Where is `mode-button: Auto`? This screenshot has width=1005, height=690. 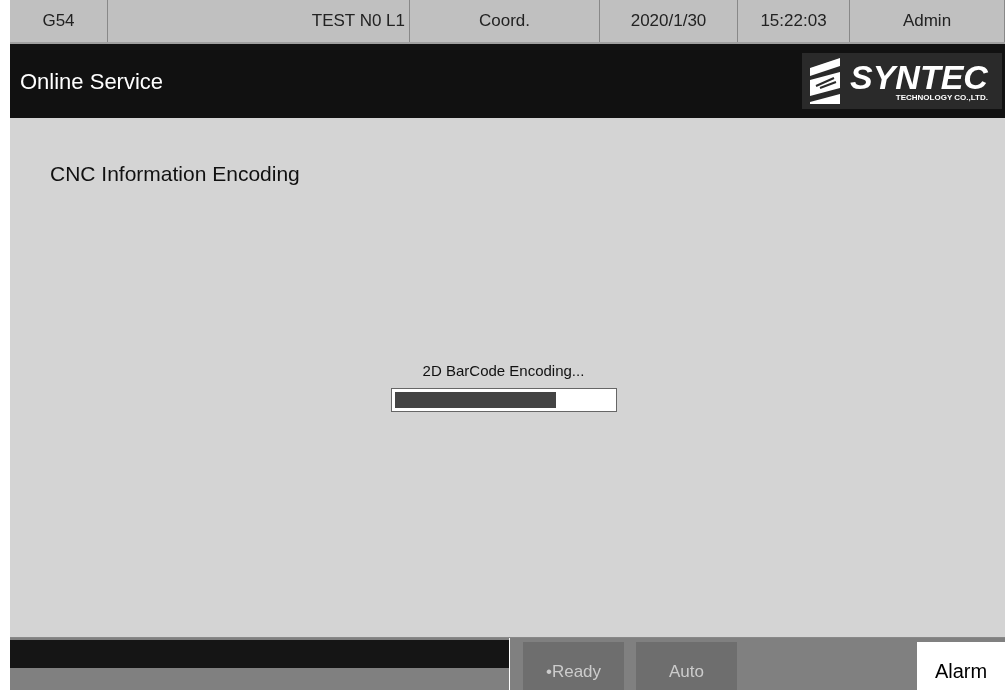 mode-button: Auto is located at coordinates (686, 666).